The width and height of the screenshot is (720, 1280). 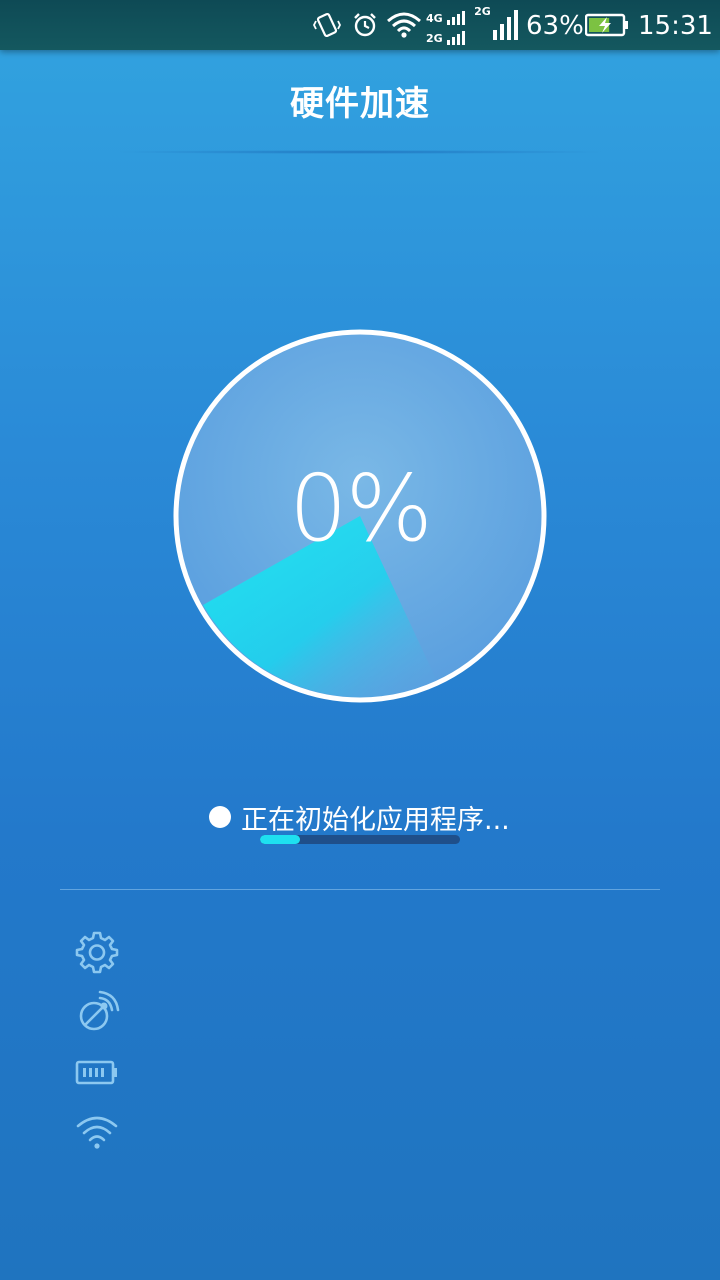 What do you see at coordinates (220, 817) in the screenshot?
I see `loading-dot` at bounding box center [220, 817].